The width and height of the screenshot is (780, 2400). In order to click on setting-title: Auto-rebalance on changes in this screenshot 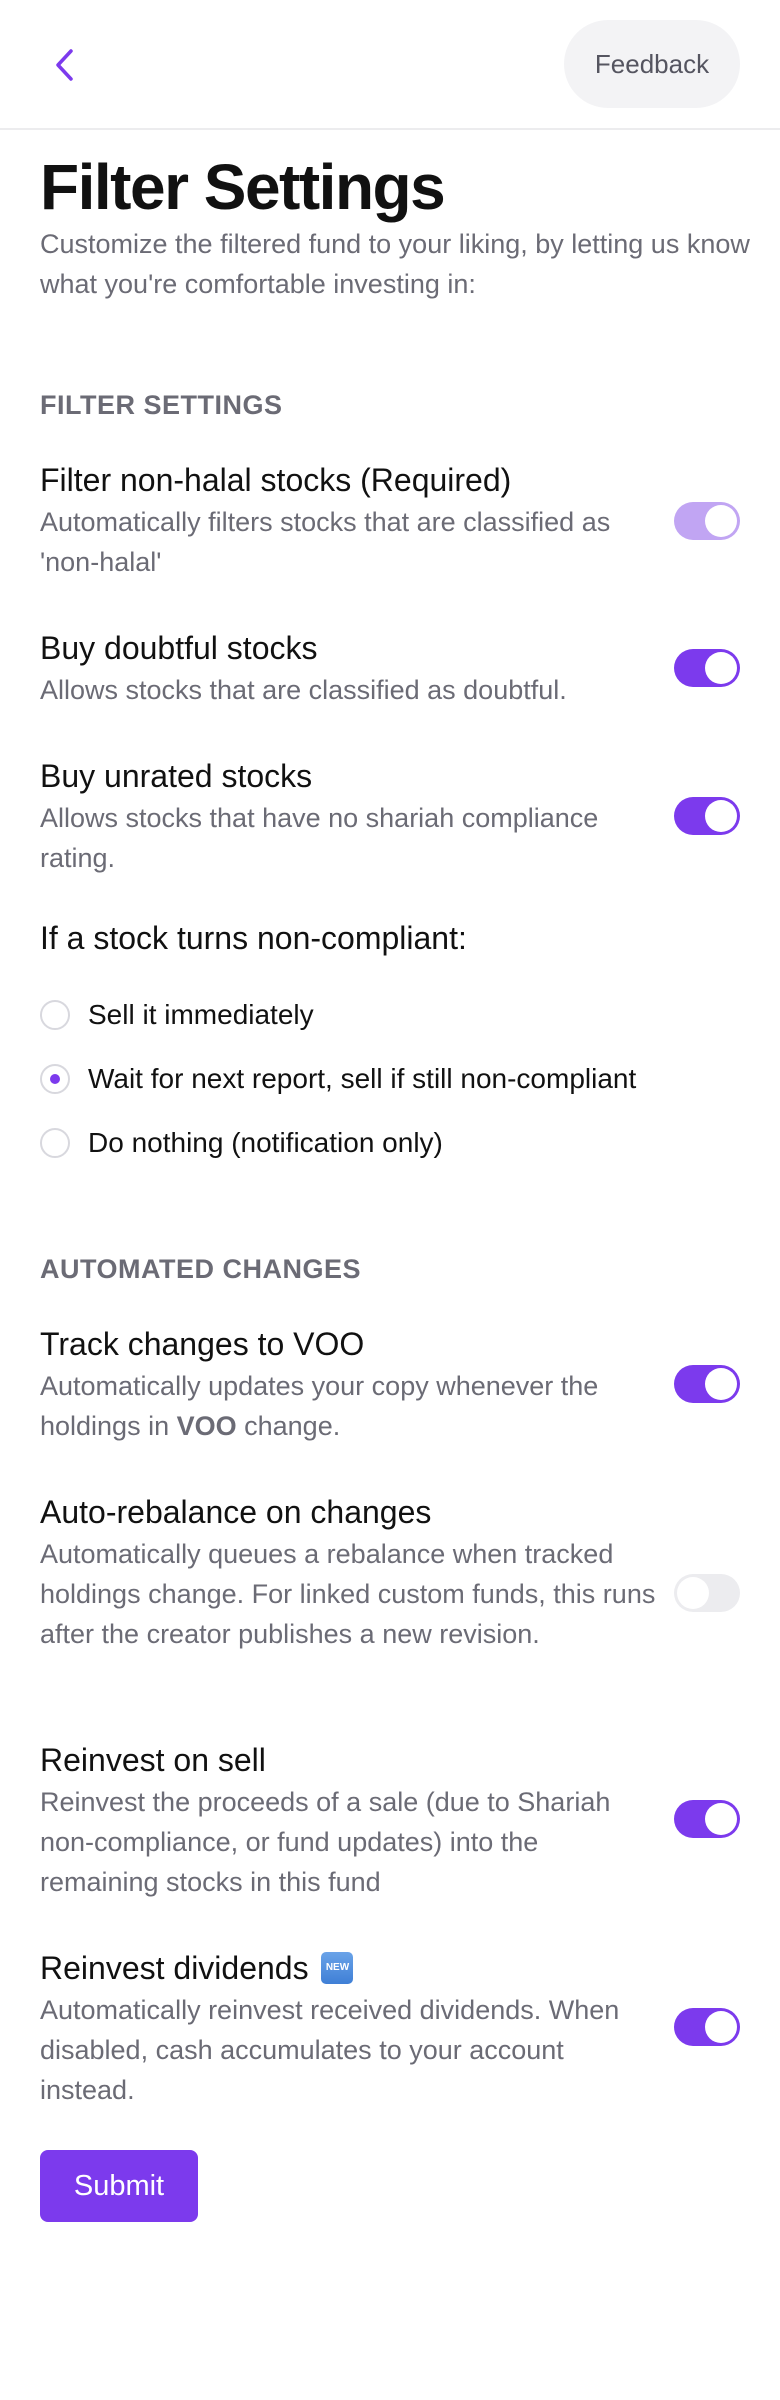, I will do `click(236, 1512)`.